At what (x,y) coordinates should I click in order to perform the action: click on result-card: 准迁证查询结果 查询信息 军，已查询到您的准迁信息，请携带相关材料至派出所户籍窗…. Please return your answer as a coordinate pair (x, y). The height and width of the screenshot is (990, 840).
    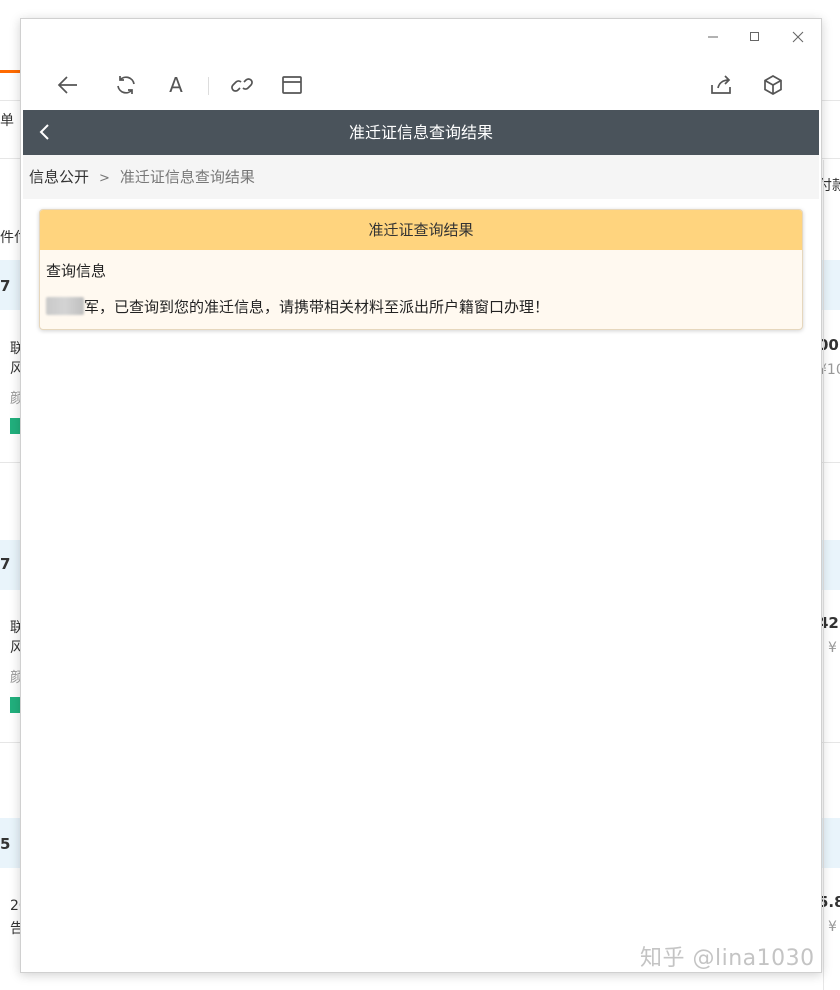
    Looking at the image, I should click on (421, 269).